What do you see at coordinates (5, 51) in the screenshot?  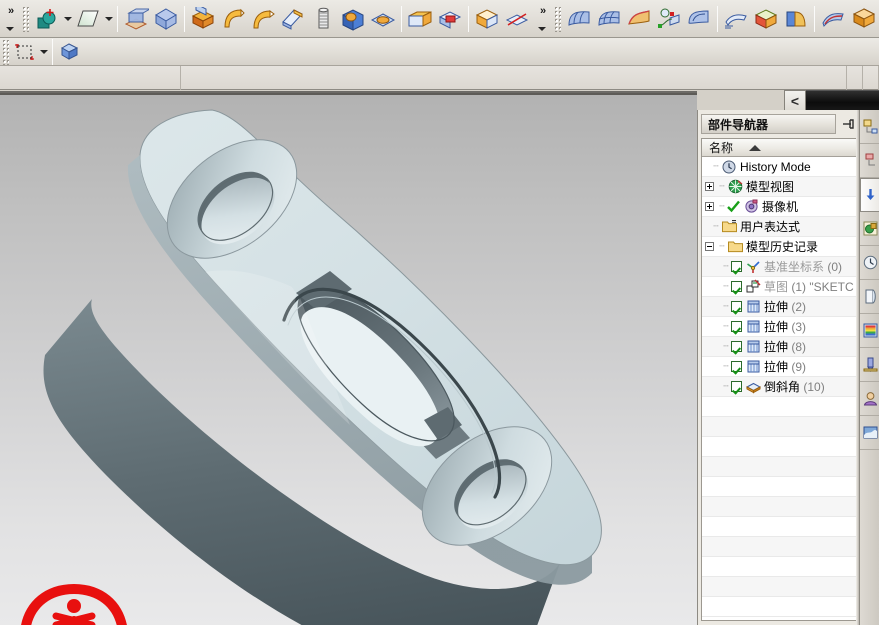 I see `selection-toolbar-grip` at bounding box center [5, 51].